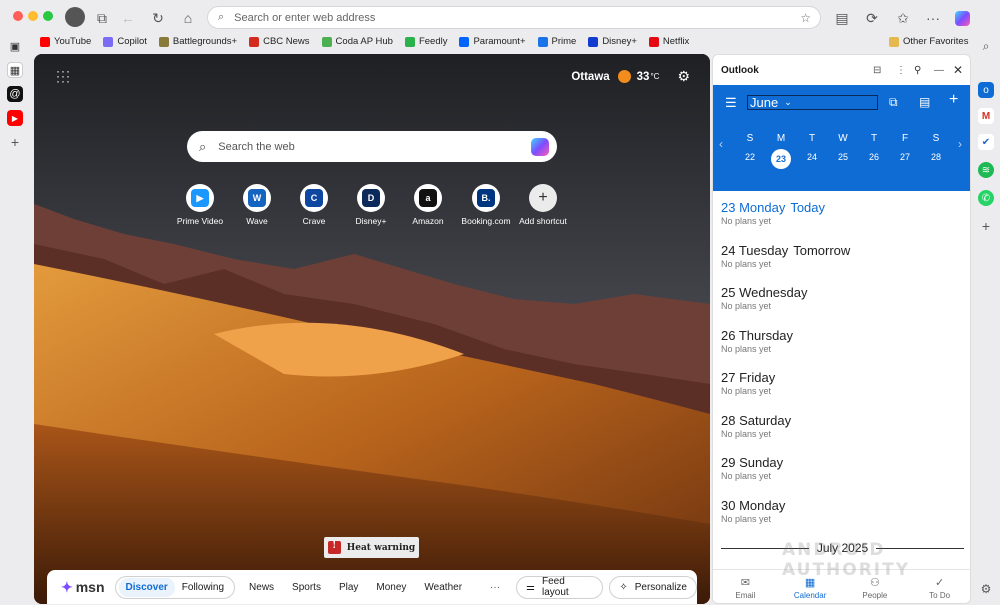 This screenshot has height=605, width=1000. Describe the element at coordinates (767, 298) in the screenshot. I see `agenda-day: 25 Wednesday No plans yet` at that location.